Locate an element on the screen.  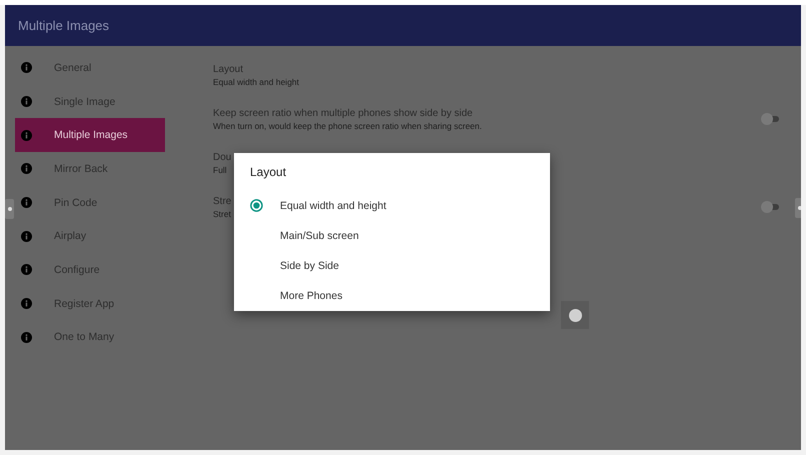
app-bar-title: Multiple Images is located at coordinates (64, 25).